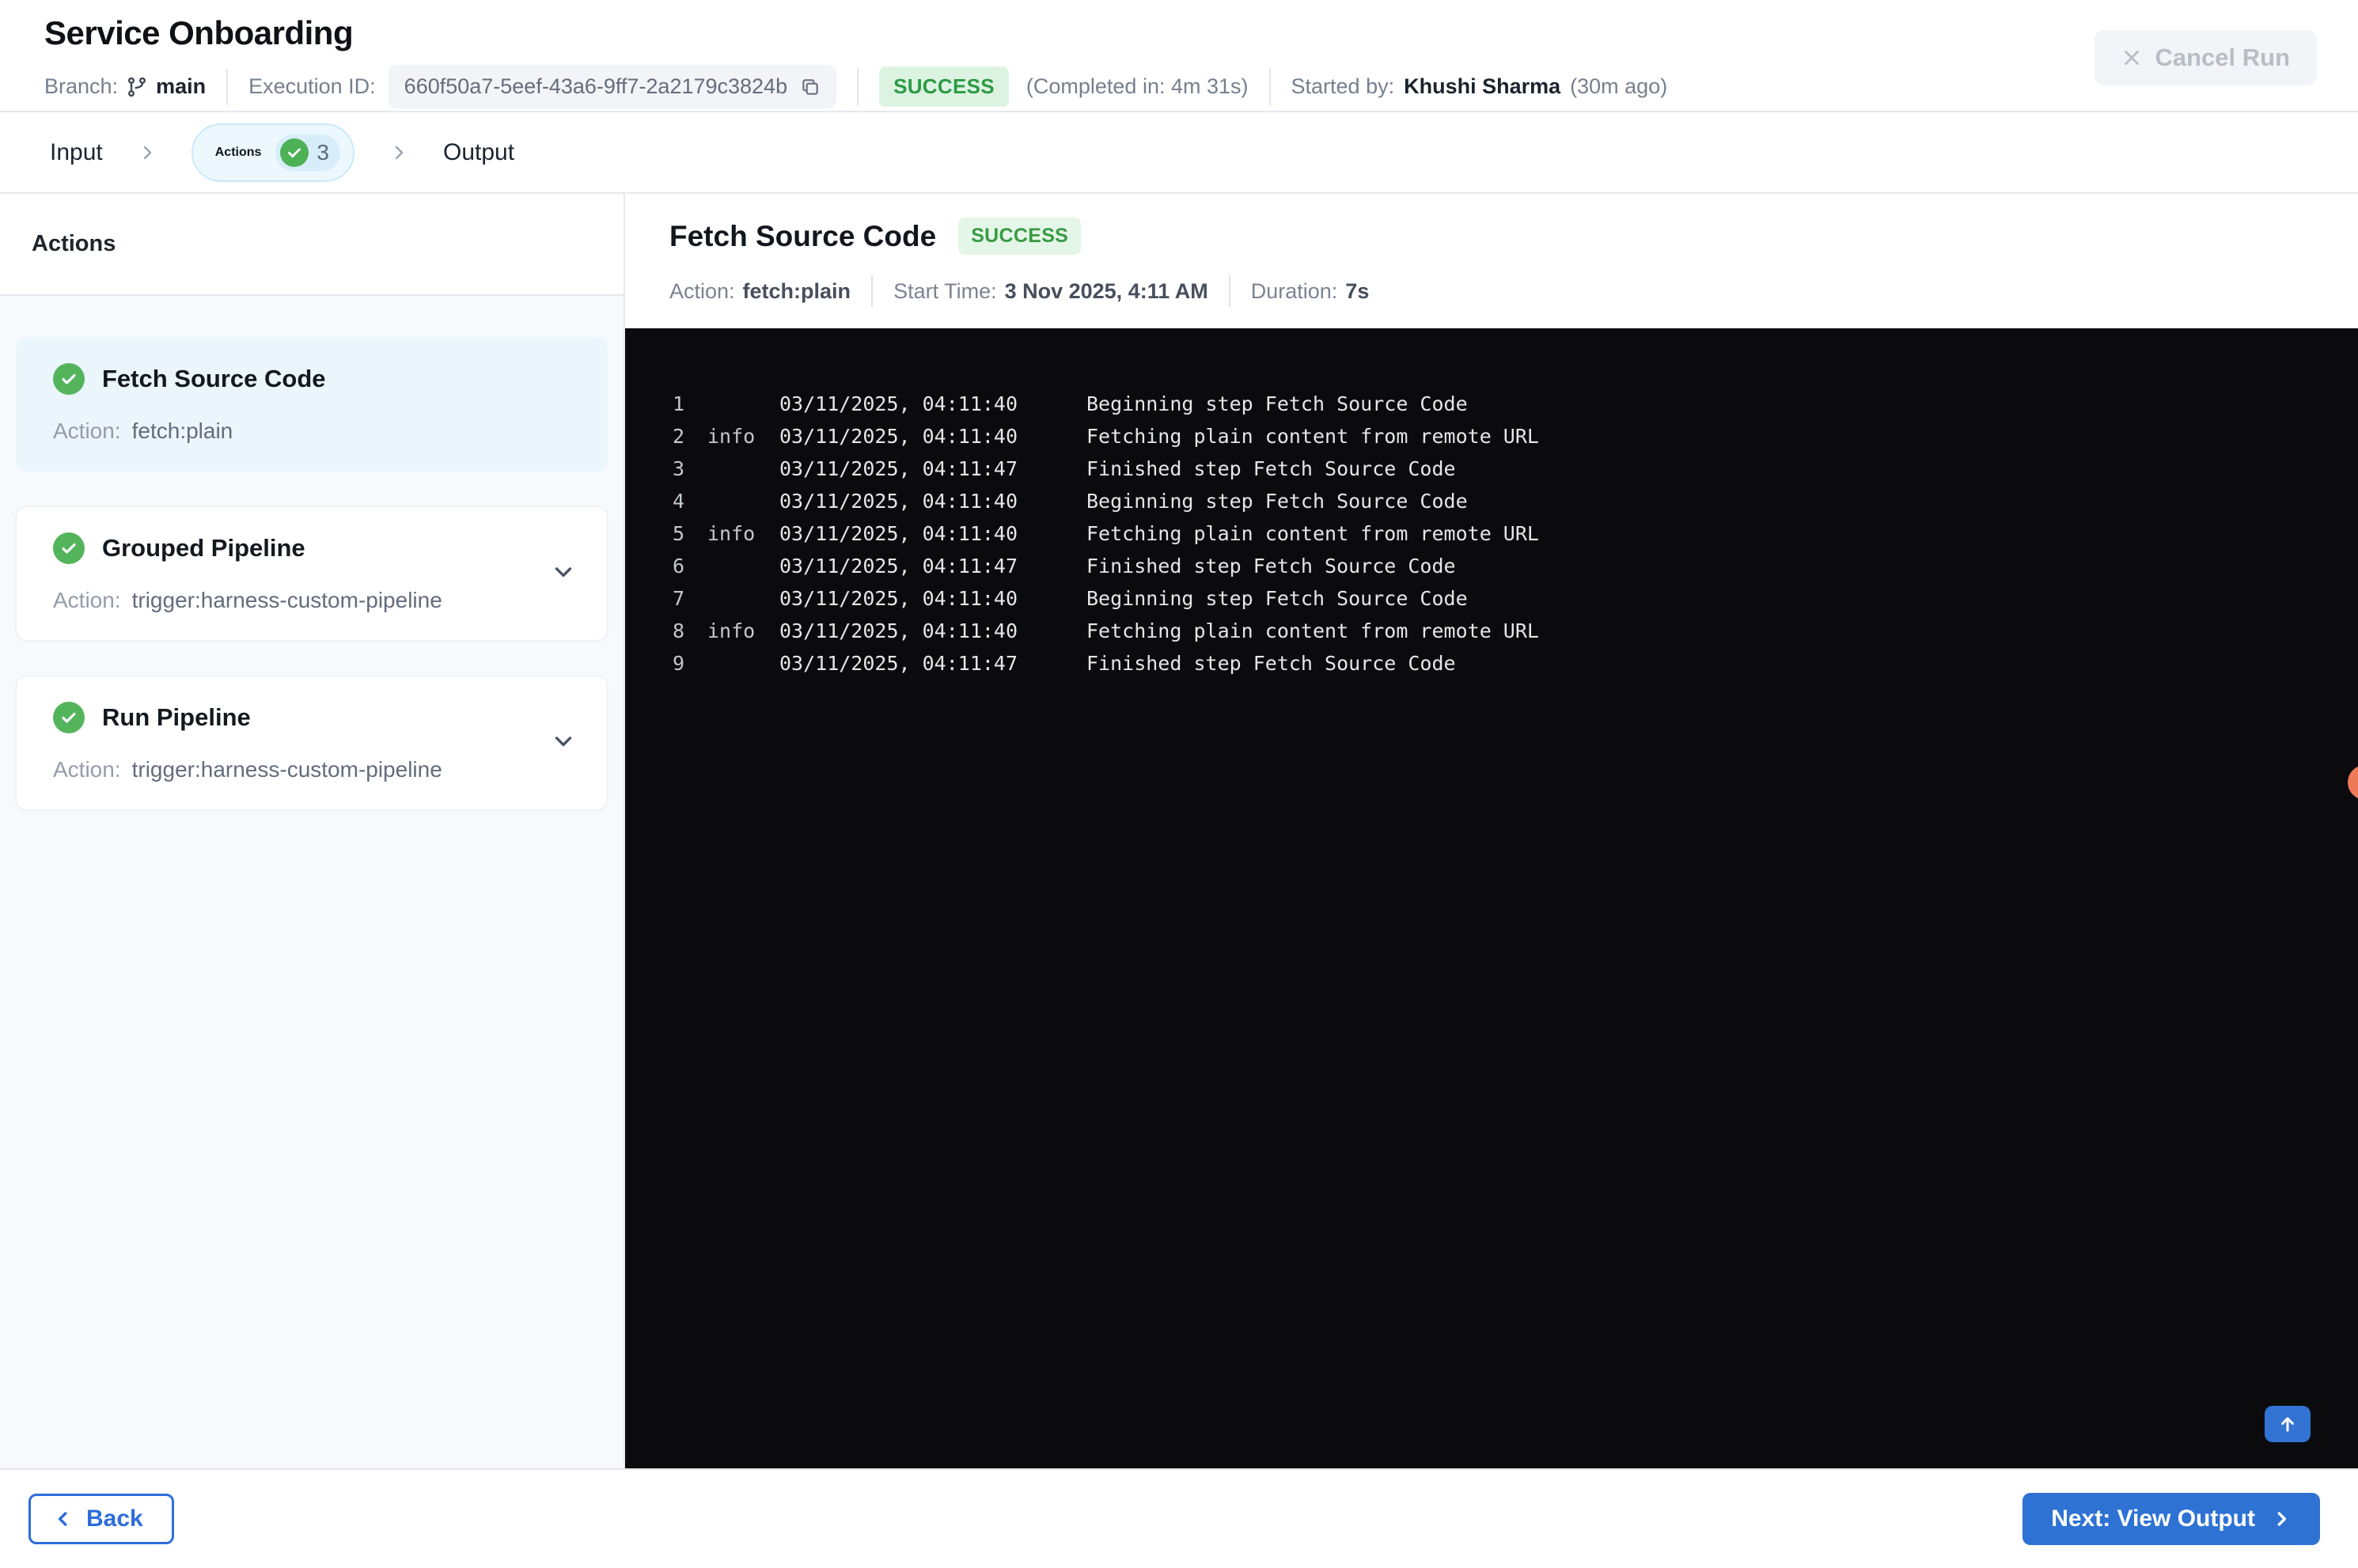 The width and height of the screenshot is (2358, 1568). I want to click on card-title-row: Run Pipeline, so click(315, 717).